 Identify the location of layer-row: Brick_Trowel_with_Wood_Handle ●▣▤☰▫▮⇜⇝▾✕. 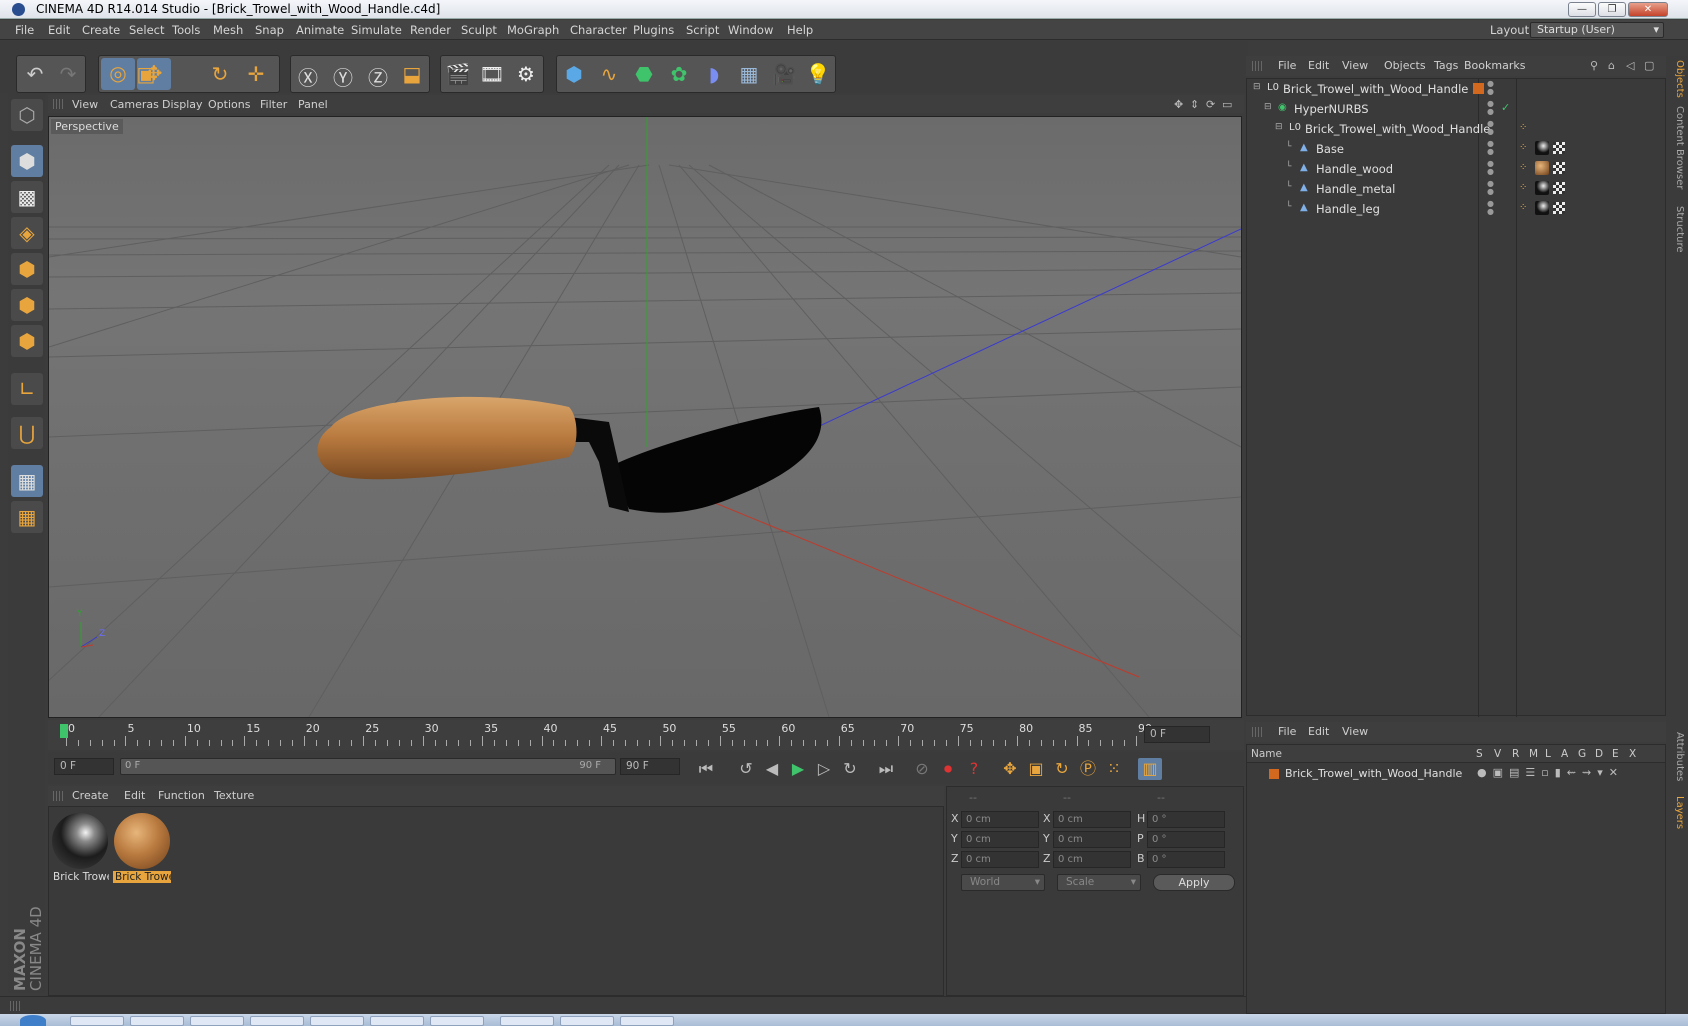
(1456, 774).